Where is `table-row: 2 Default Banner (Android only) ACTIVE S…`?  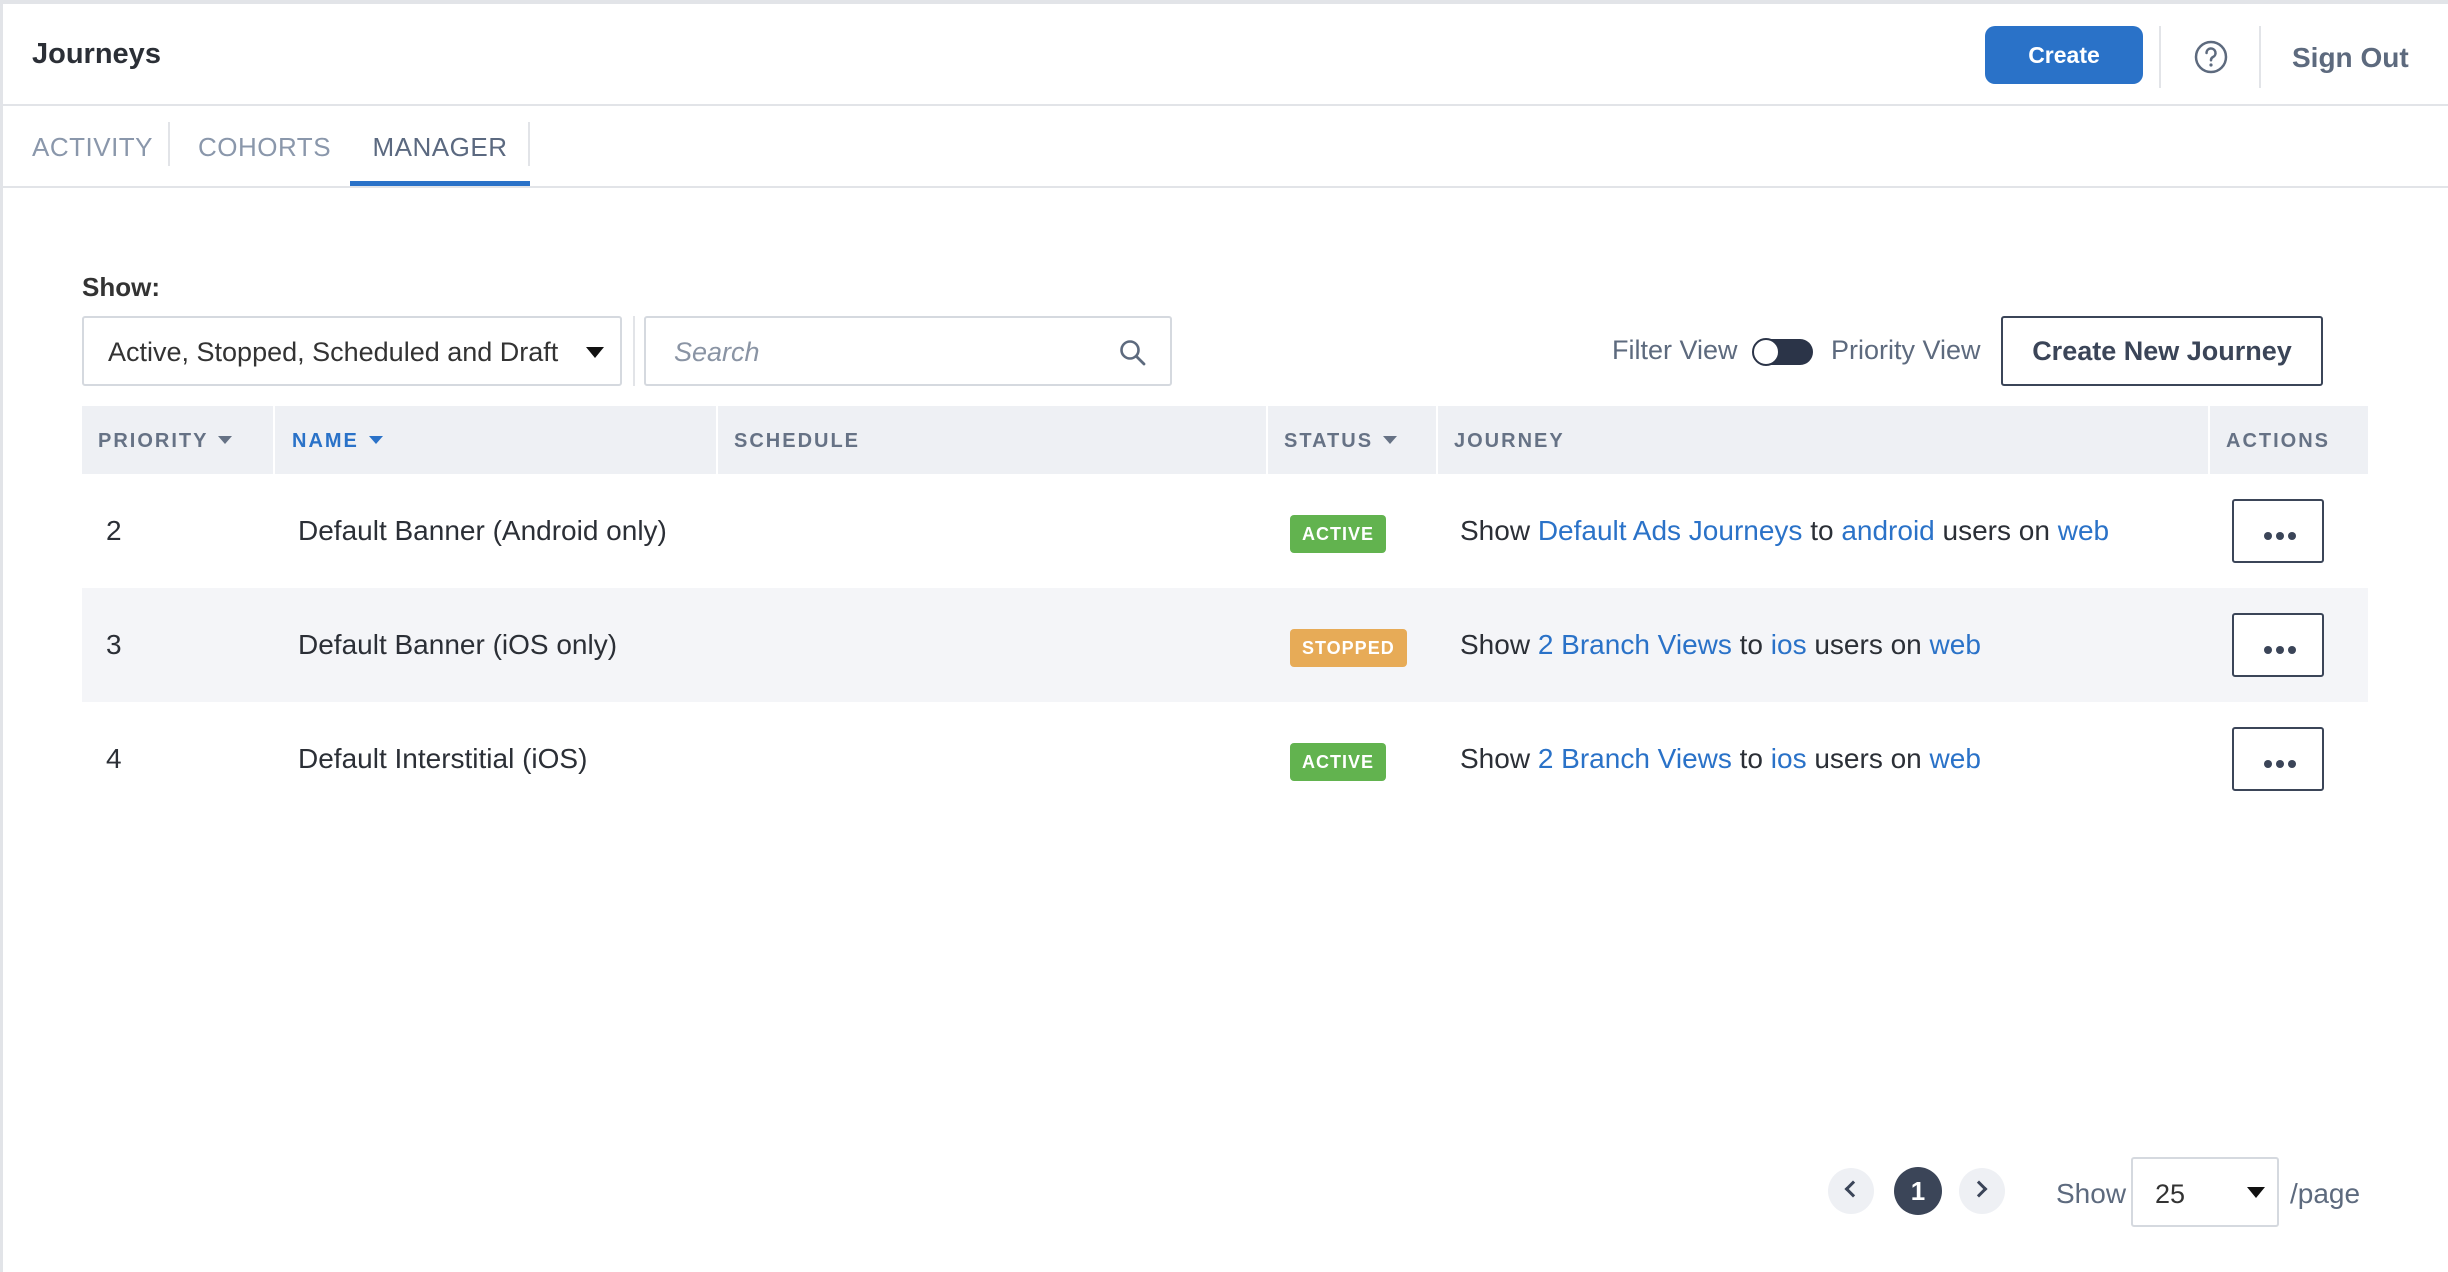
table-row: 2 Default Banner (Android only) ACTIVE S… is located at coordinates (1225, 531).